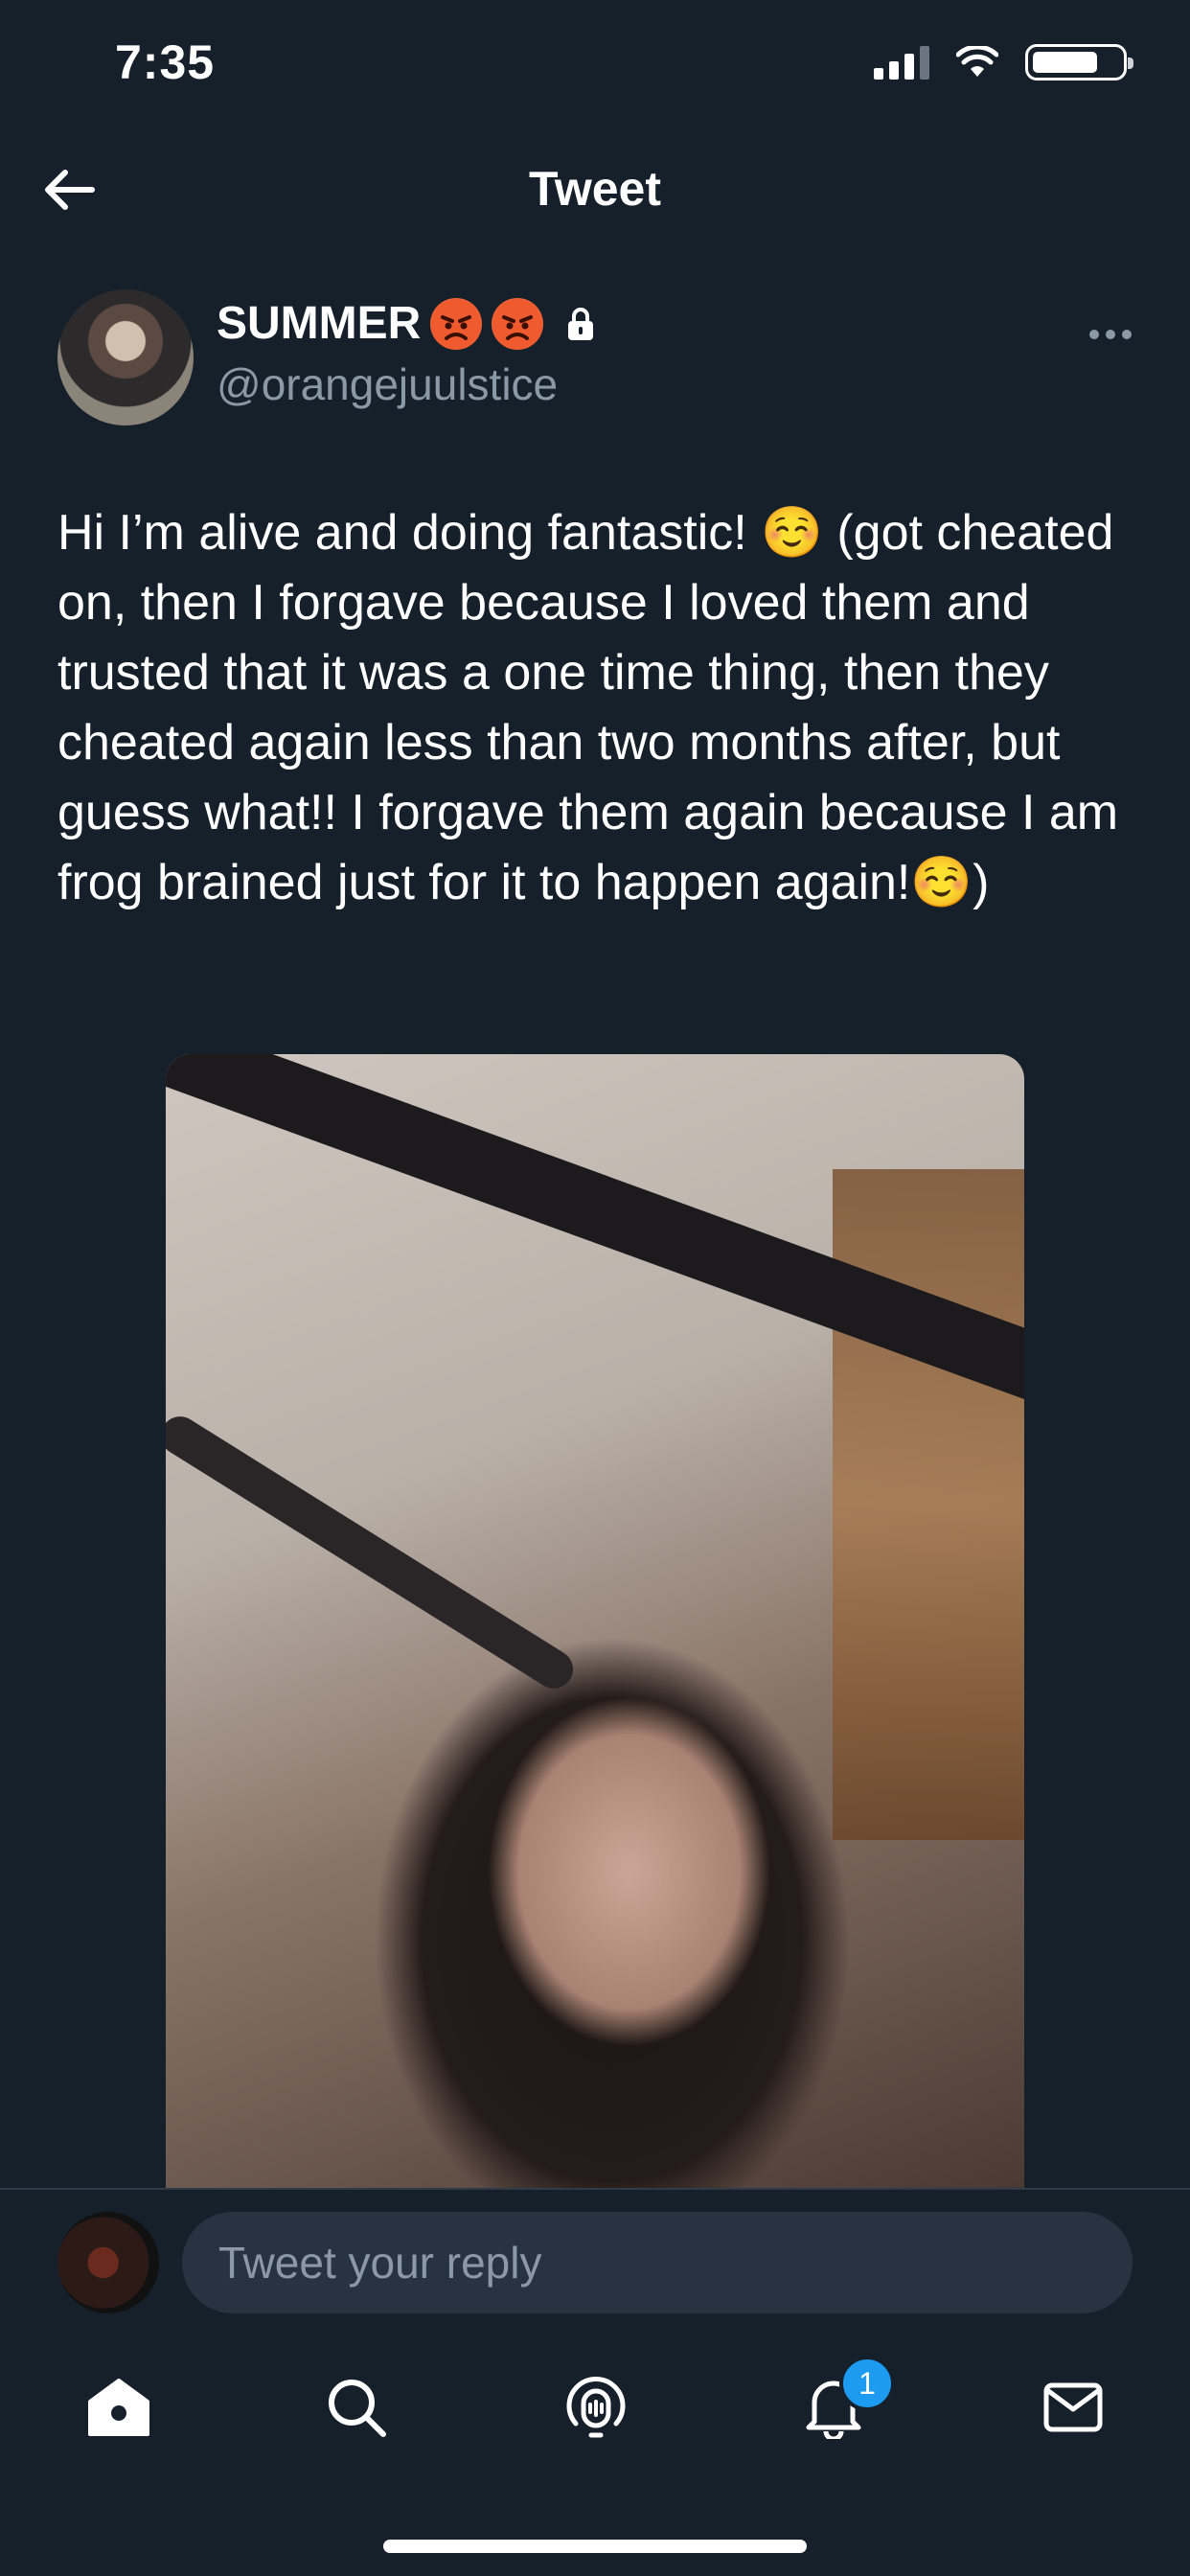 The image size is (1190, 2576). I want to click on author-name-row: SUMMER, so click(406, 323).